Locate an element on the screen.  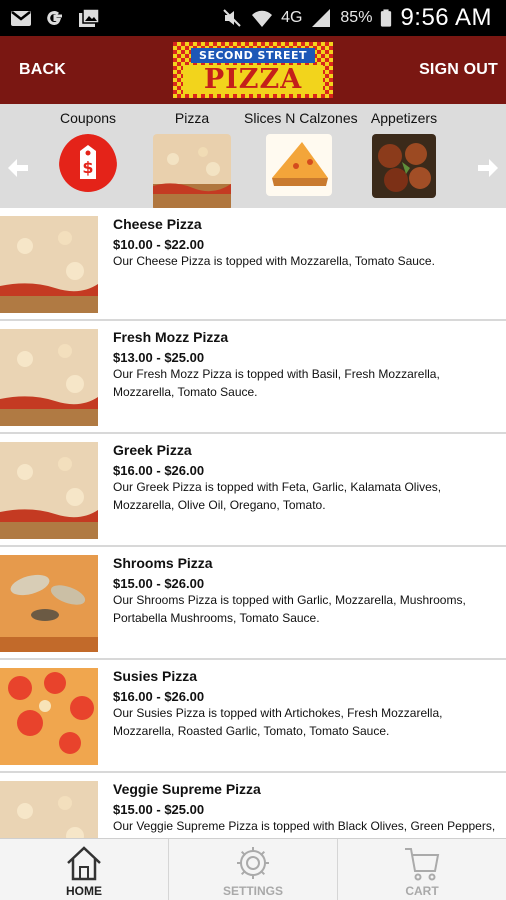
item-name: Cheese Pizza is located at coordinates (157, 224).